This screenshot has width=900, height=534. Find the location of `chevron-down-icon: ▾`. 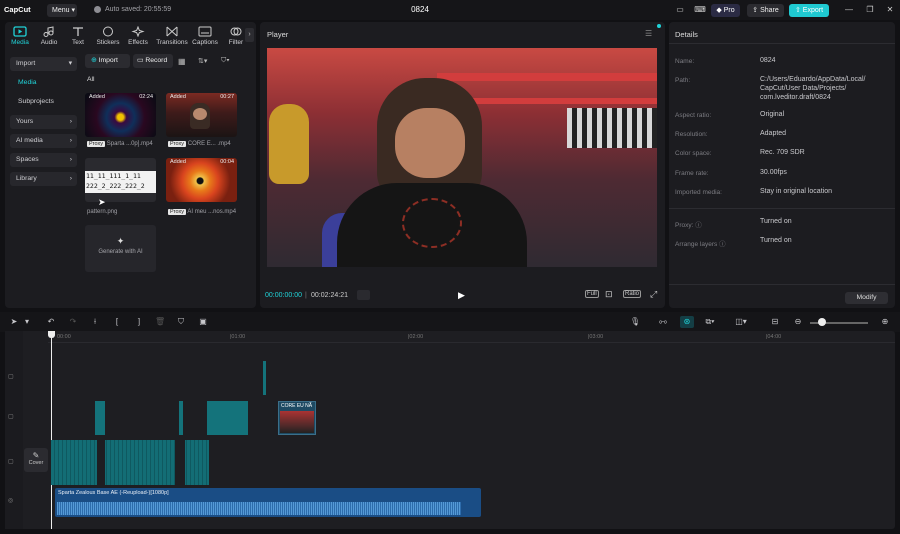

chevron-down-icon: ▾ is located at coordinates (27, 322).